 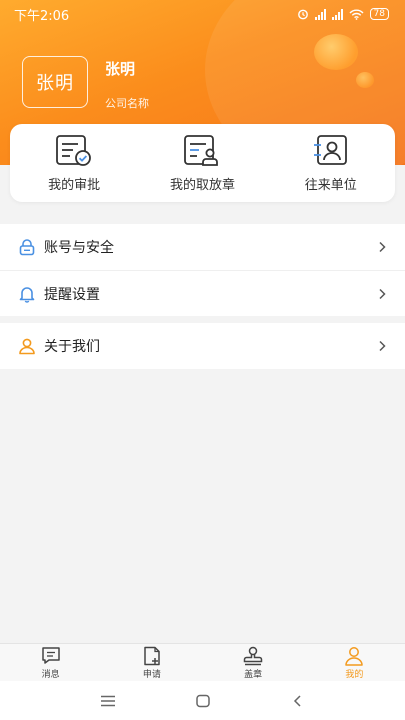 What do you see at coordinates (50, 674) in the screenshot?
I see `tab-label: 消息` at bounding box center [50, 674].